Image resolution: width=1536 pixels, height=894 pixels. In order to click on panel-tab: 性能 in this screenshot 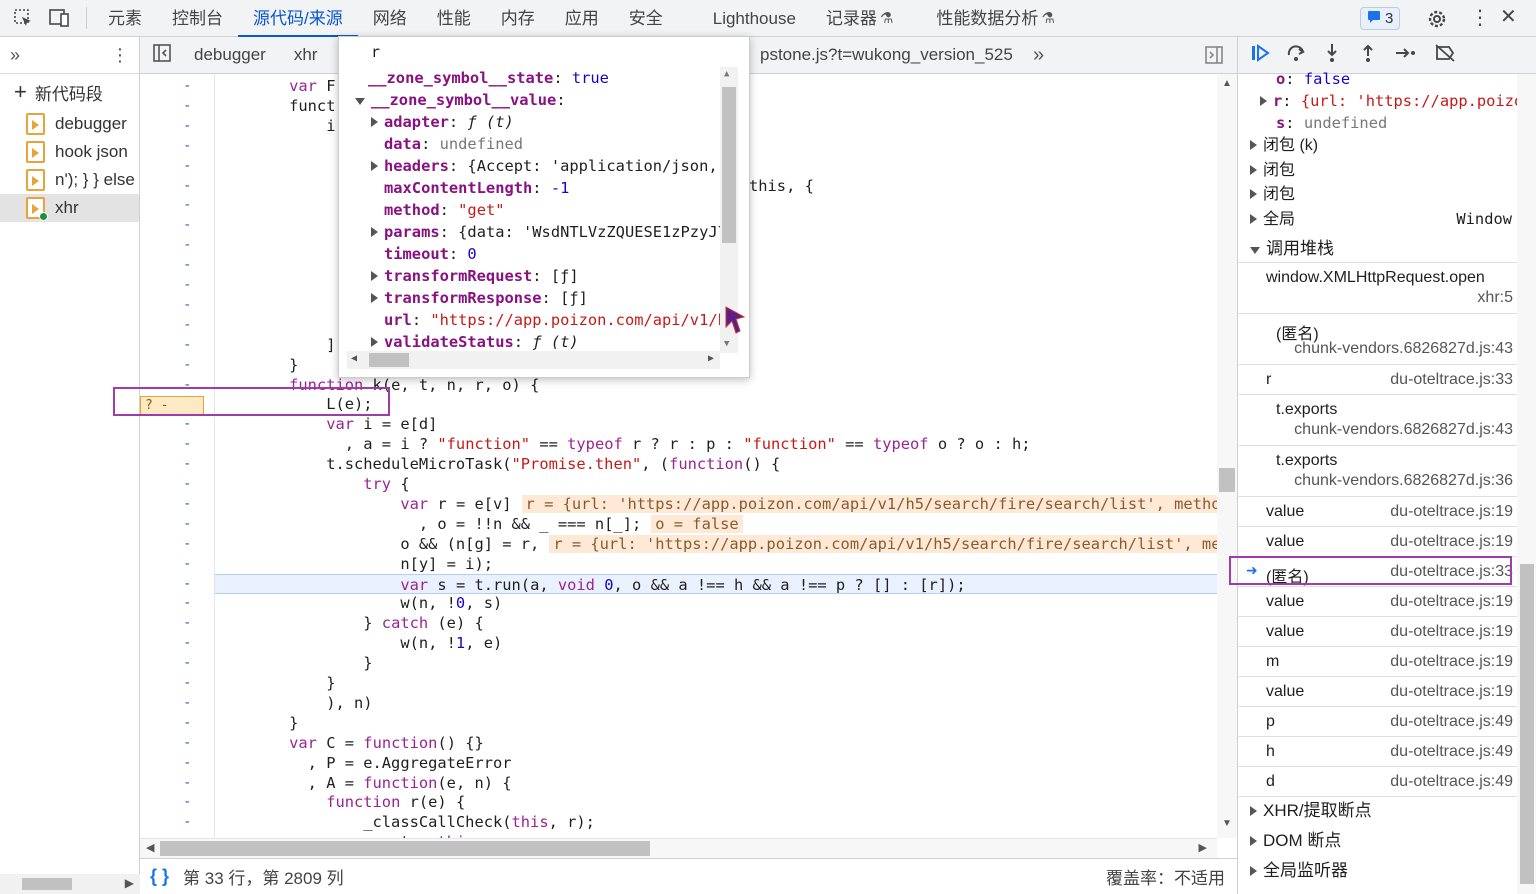, I will do `click(454, 18)`.